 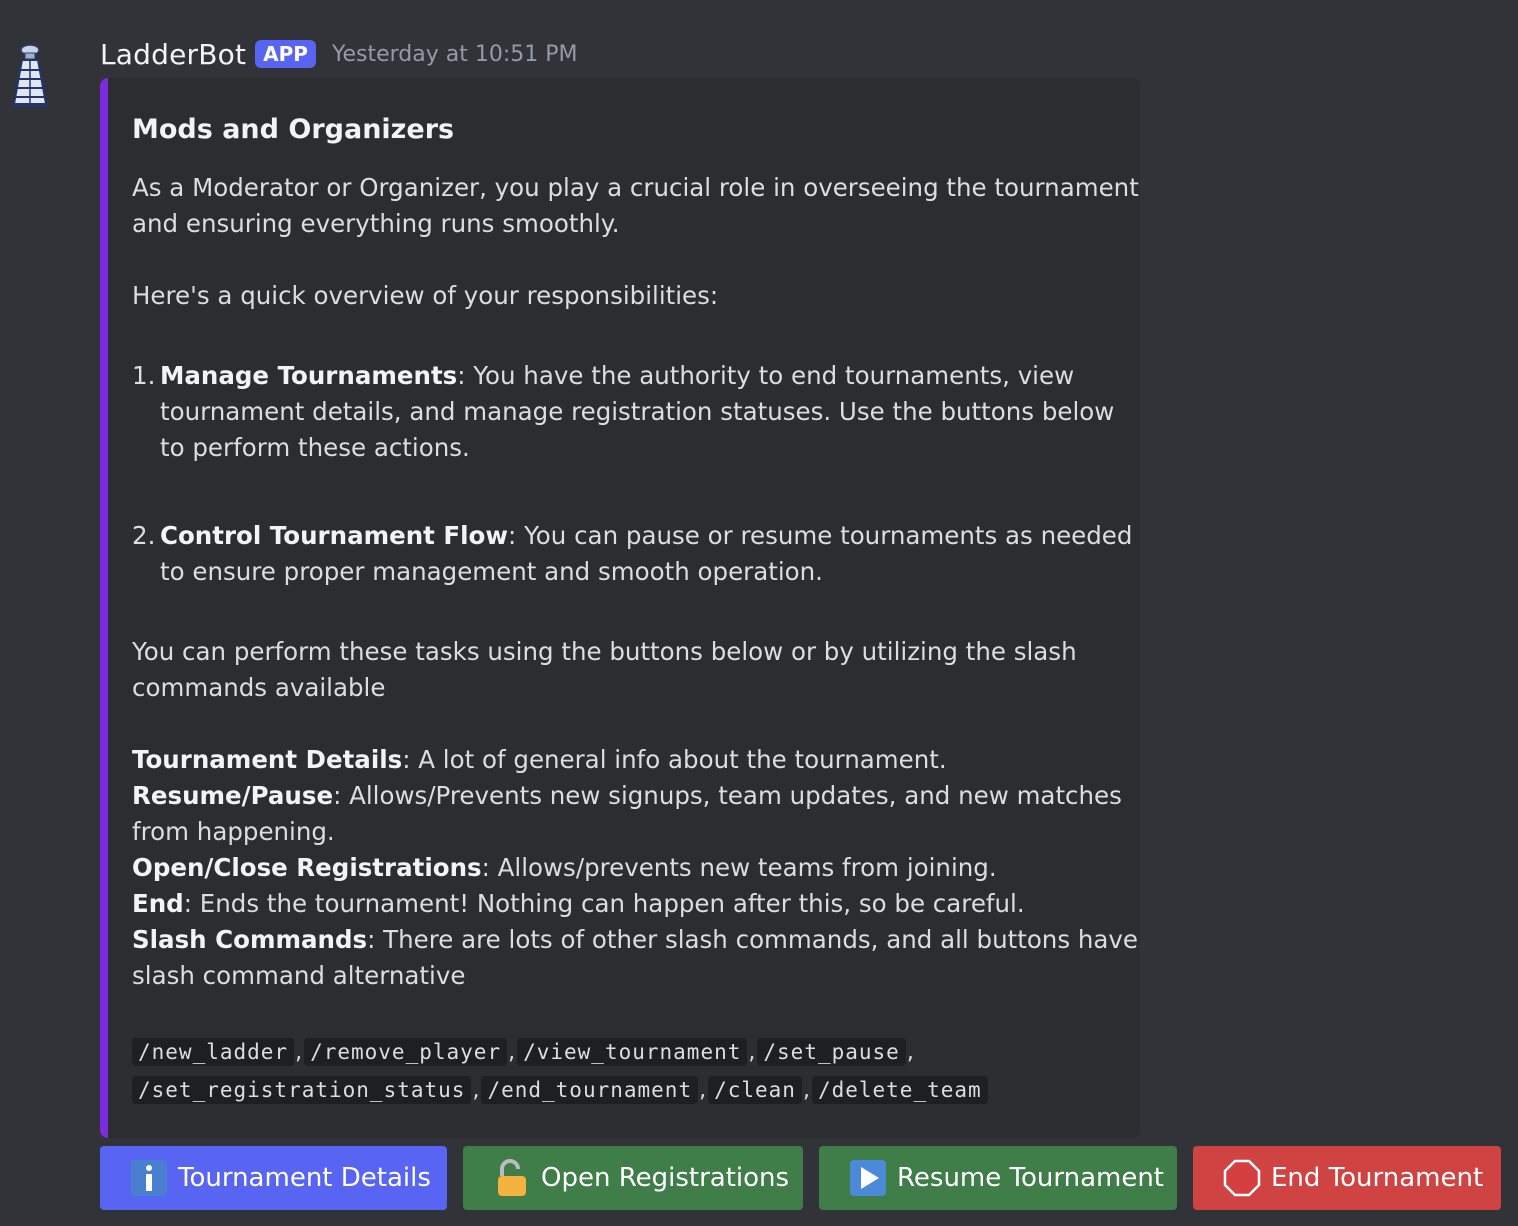 I want to click on resume-tournament-label: Resume Tournament, so click(x=1030, y=1178).